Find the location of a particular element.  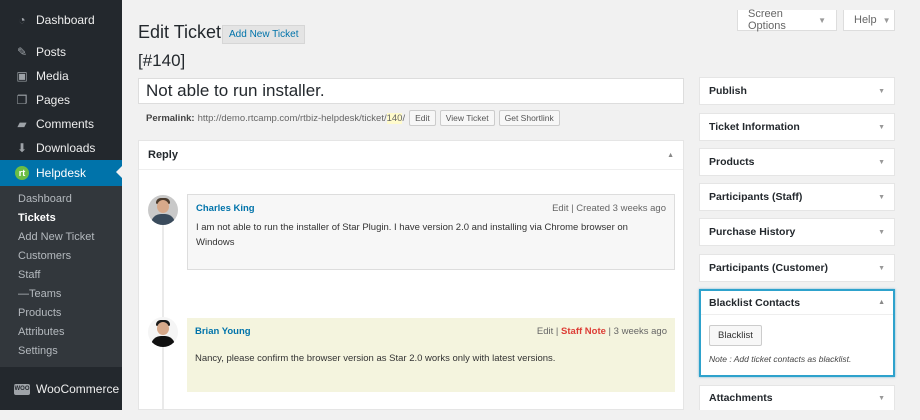

helpdesk-icon: rt is located at coordinates (22, 173).